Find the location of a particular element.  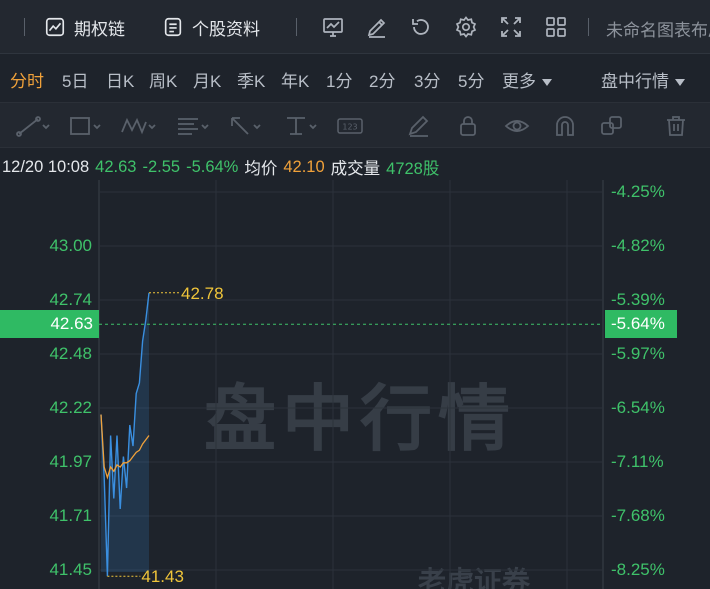

option-chain-button: 期权链 is located at coordinates (84, 27).